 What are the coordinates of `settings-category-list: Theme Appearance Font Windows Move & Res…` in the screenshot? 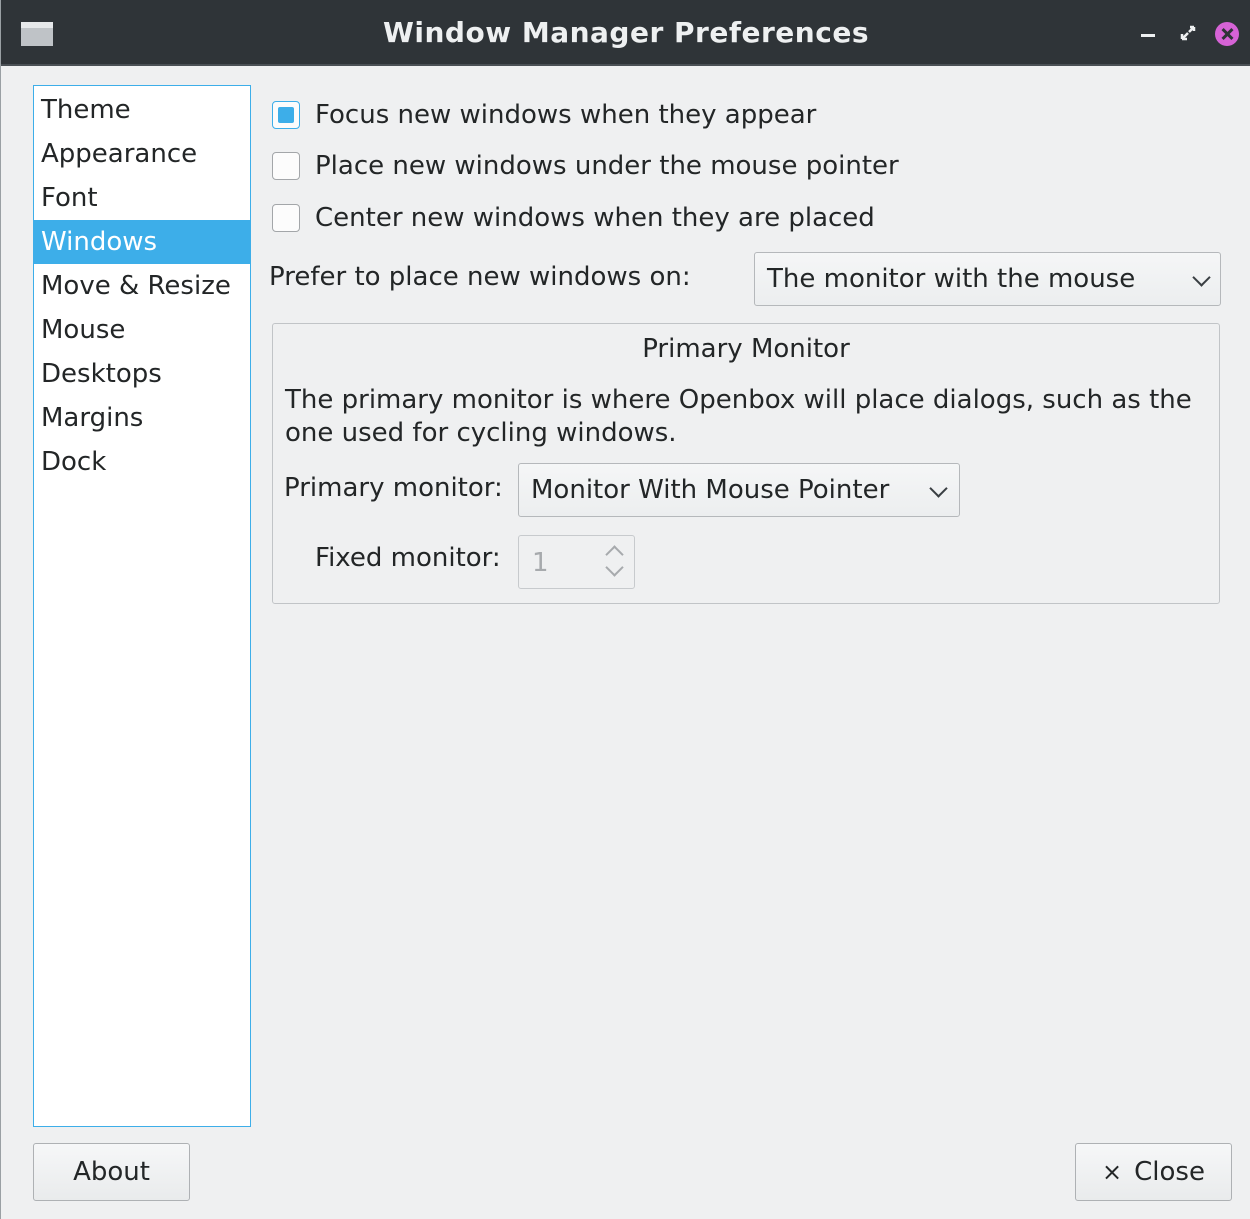 It's located at (142, 606).